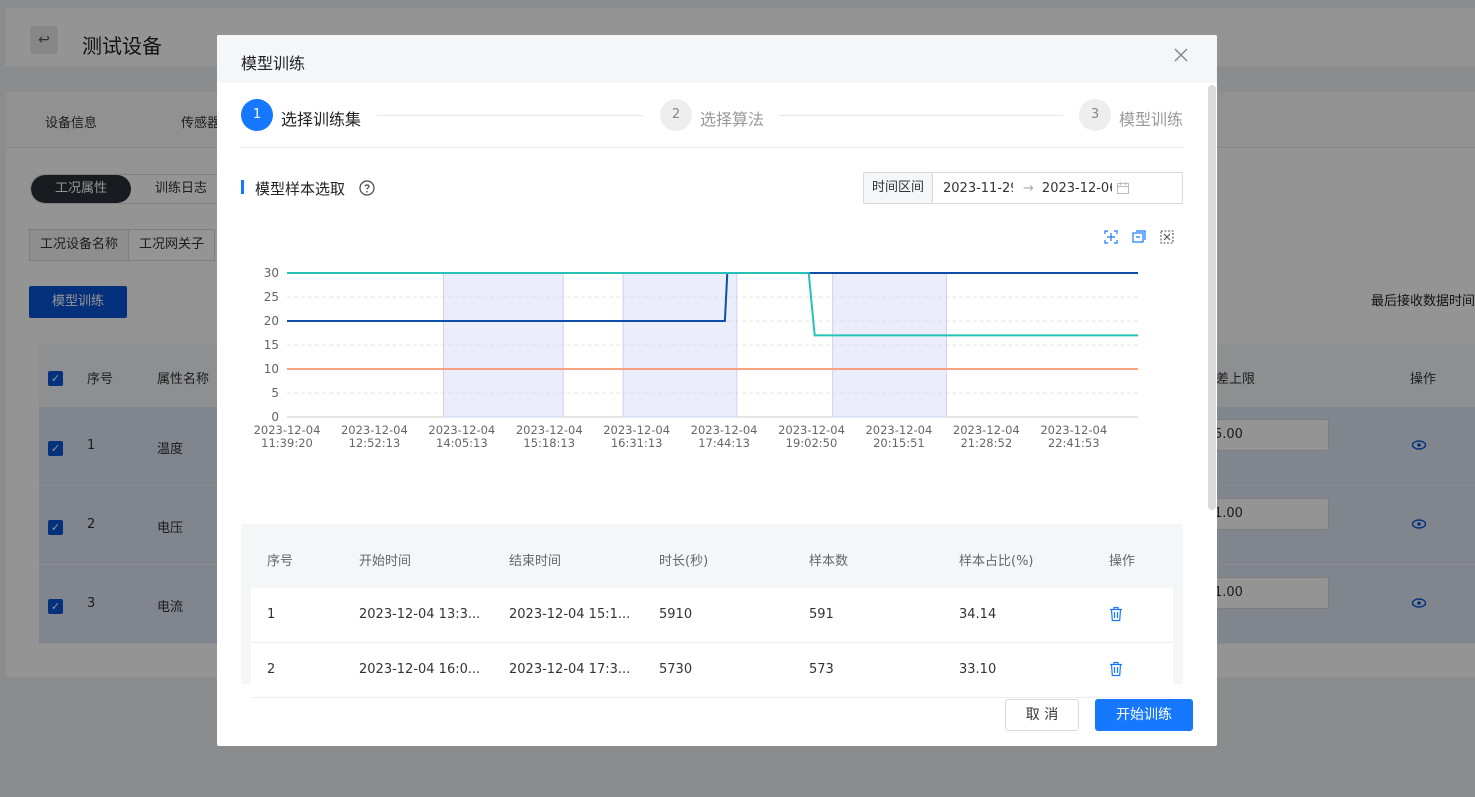  I want to click on step-3-label: 模型训练, so click(1151, 119).